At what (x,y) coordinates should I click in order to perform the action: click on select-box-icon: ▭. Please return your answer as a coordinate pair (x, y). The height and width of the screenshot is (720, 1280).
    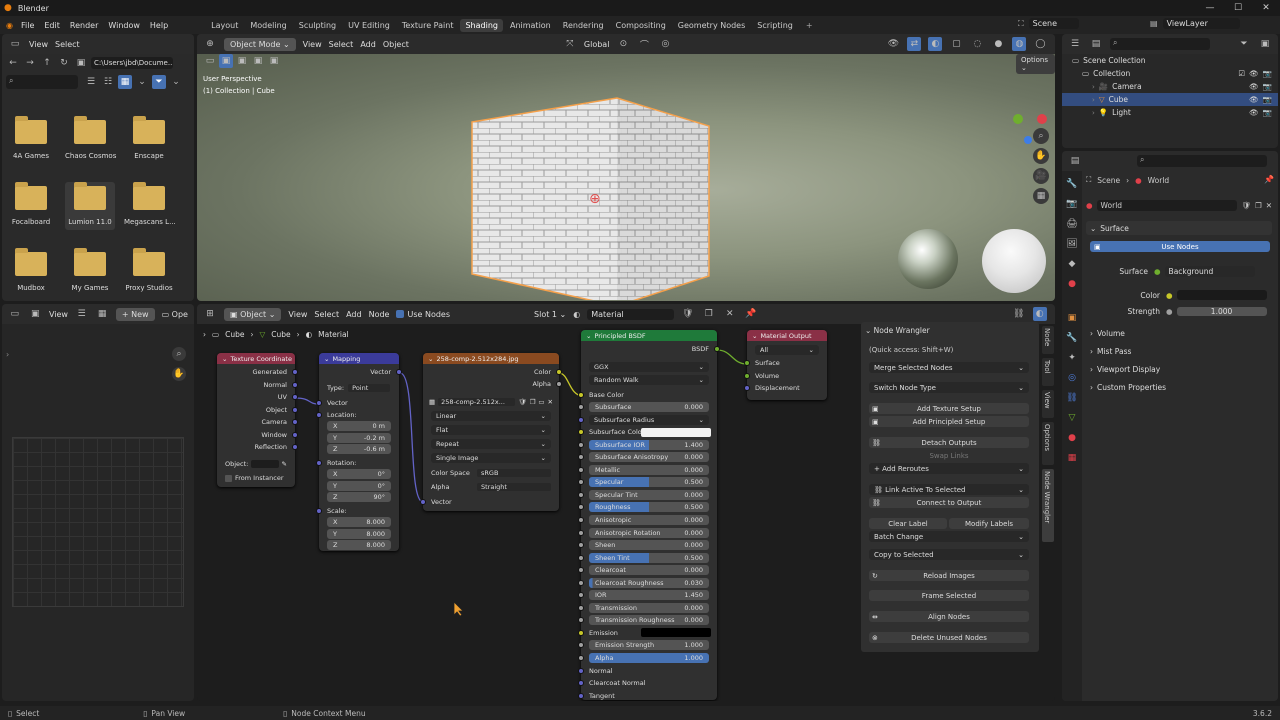
    Looking at the image, I should click on (210, 61).